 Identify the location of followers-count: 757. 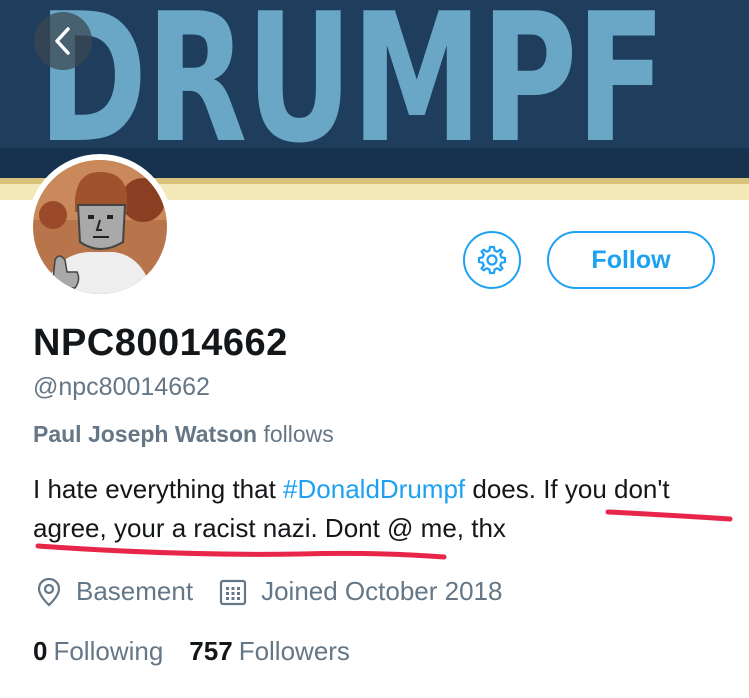
(211, 651).